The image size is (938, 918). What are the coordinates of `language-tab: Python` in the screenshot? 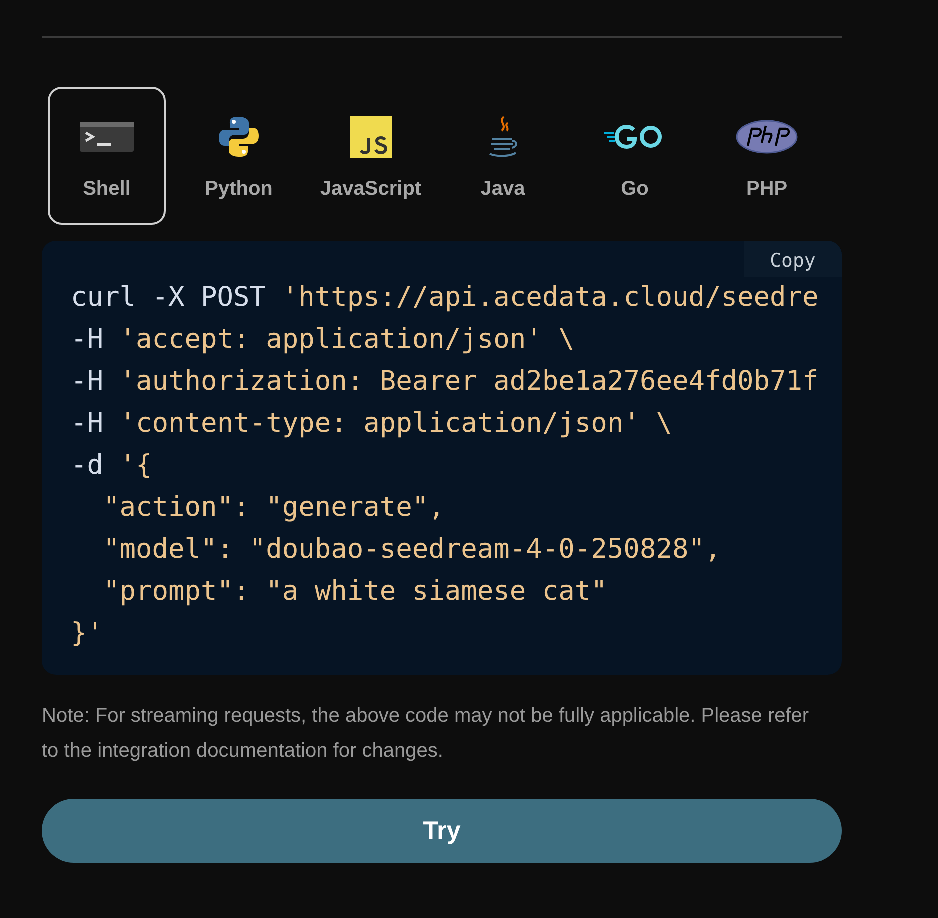 It's located at (239, 156).